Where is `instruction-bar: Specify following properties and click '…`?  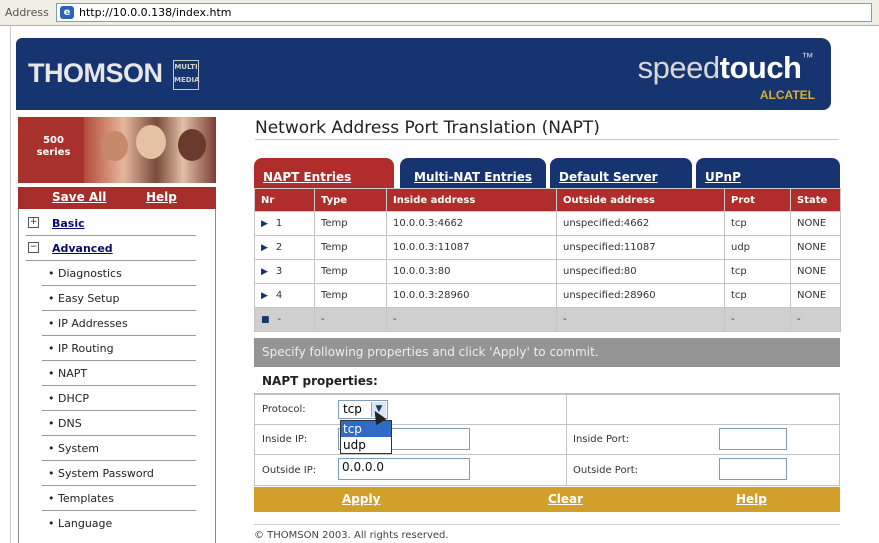
instruction-bar: Specify following properties and click '… is located at coordinates (547, 352).